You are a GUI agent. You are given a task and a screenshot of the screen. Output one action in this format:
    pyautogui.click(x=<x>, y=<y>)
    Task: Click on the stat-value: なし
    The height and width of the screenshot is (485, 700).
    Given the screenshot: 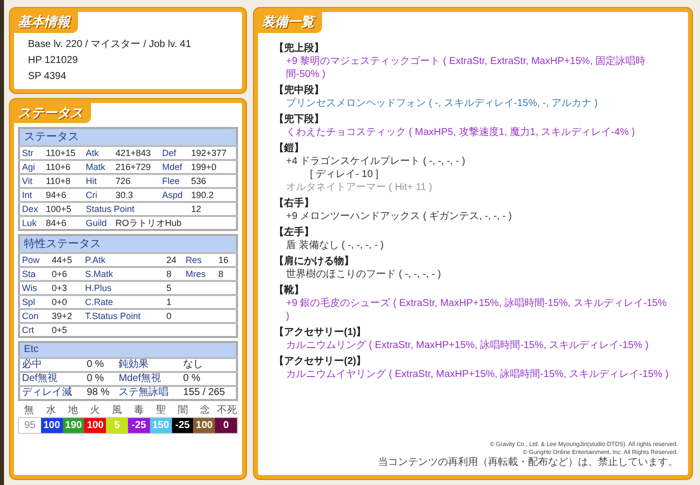 What is the action you would take?
    pyautogui.click(x=209, y=365)
    